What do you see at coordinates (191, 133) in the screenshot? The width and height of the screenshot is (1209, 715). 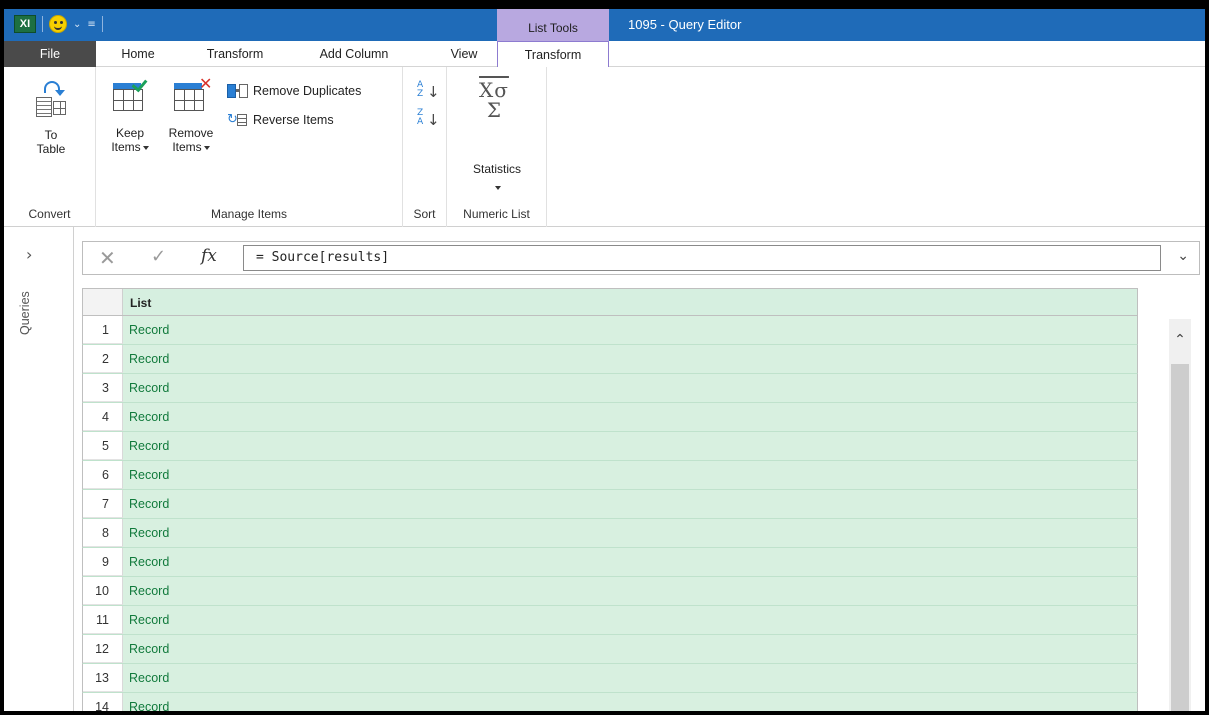 I see `remove-items-label-1: Remove` at bounding box center [191, 133].